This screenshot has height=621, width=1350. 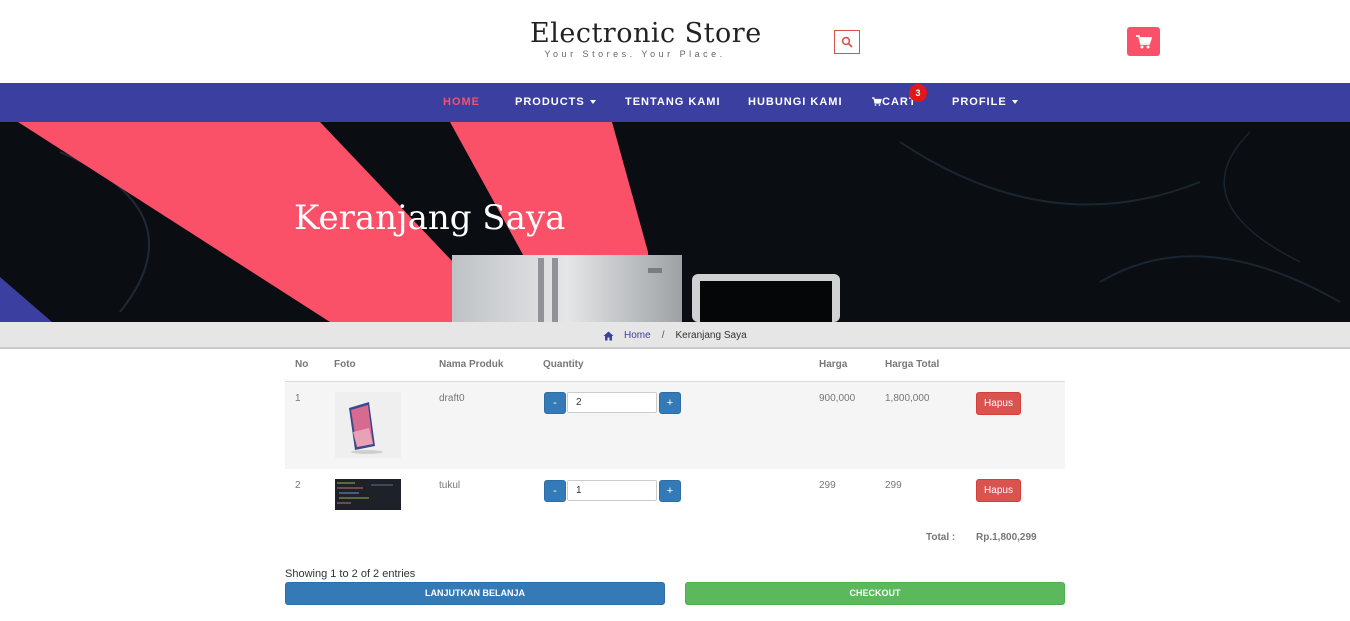 I want to click on row-product-name: draft0, so click(x=452, y=398).